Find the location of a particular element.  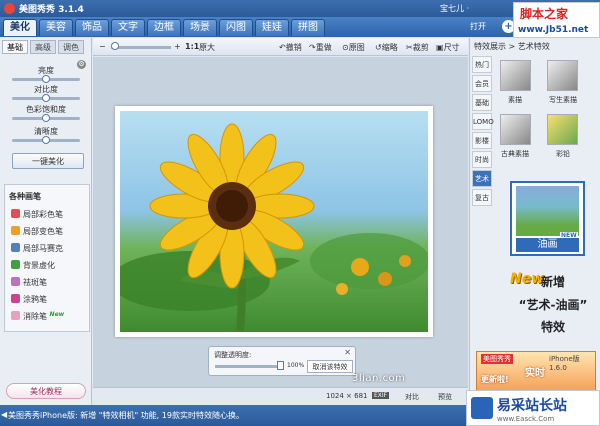

brush-item: 消除笔 New is located at coordinates (37, 317).